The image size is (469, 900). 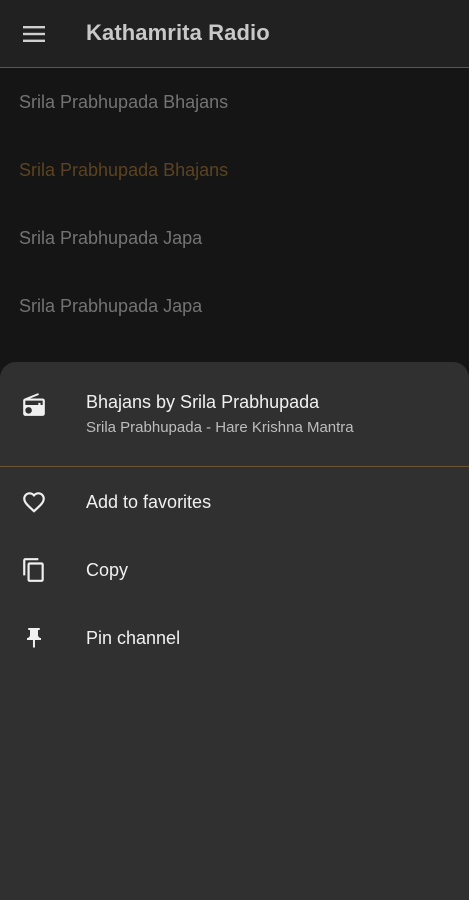 I want to click on add-to-favorites-button: Add to favorites, so click(x=234, y=502).